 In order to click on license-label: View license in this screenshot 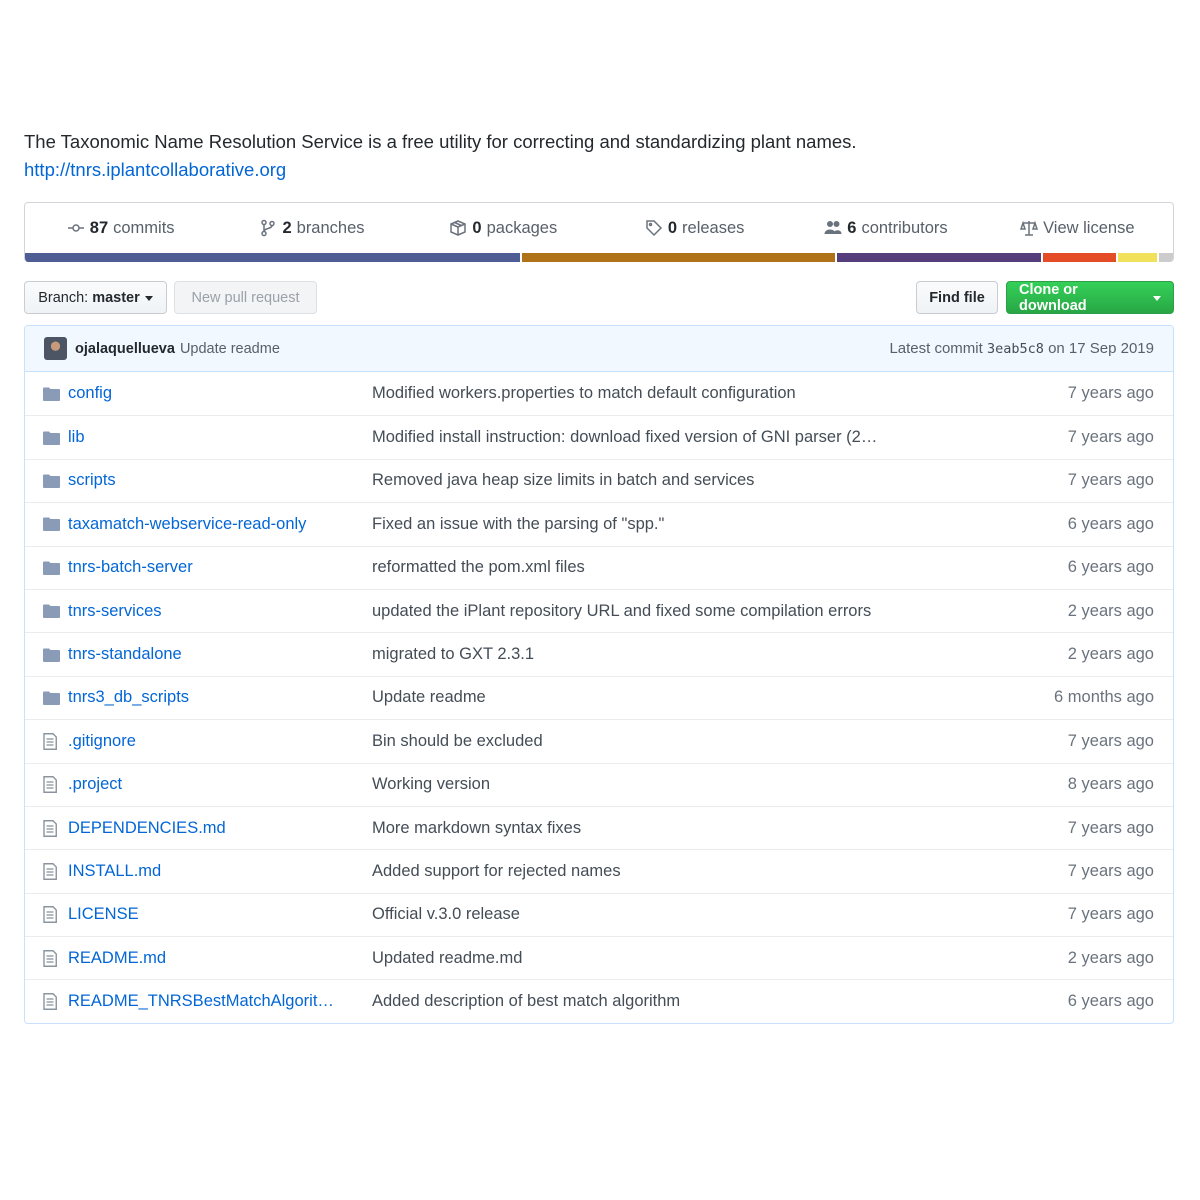, I will do `click(1089, 227)`.